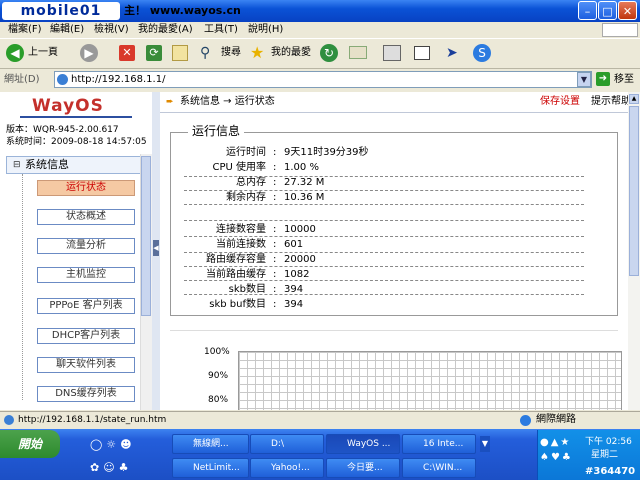 This screenshot has height=480, width=640. What do you see at coordinates (86, 188) in the screenshot?
I see `nav-run-status: 运行状态` at bounding box center [86, 188].